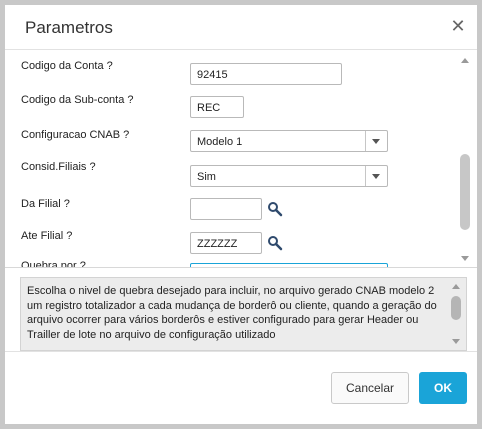 The image size is (482, 429). I want to click on conta-input: 92415, so click(266, 74).